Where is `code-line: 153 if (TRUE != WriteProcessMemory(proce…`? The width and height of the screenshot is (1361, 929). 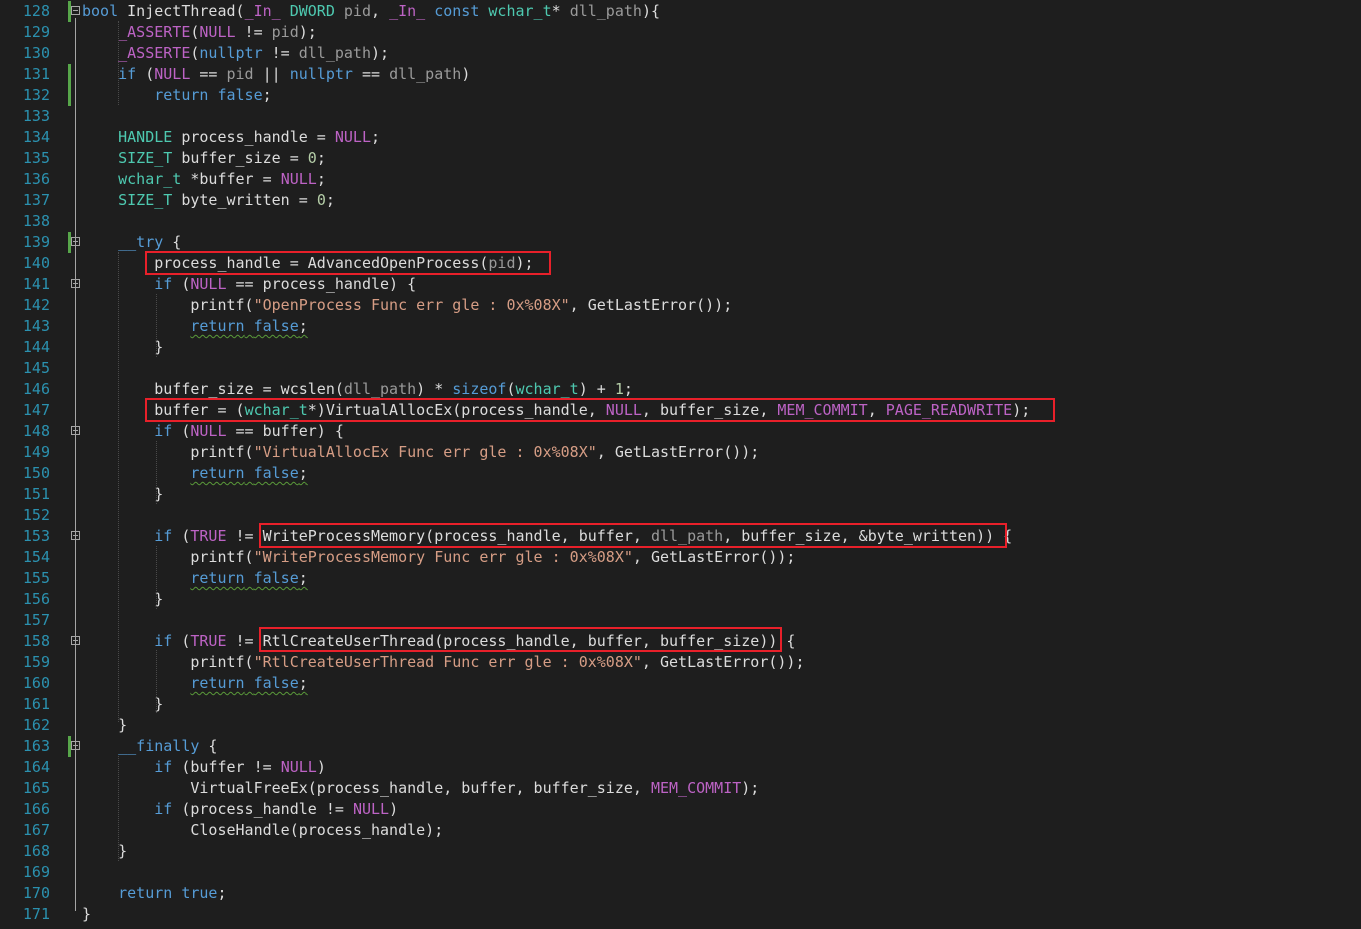 code-line: 153 if (TRUE != WriteProcessMemory(proce… is located at coordinates (680, 536).